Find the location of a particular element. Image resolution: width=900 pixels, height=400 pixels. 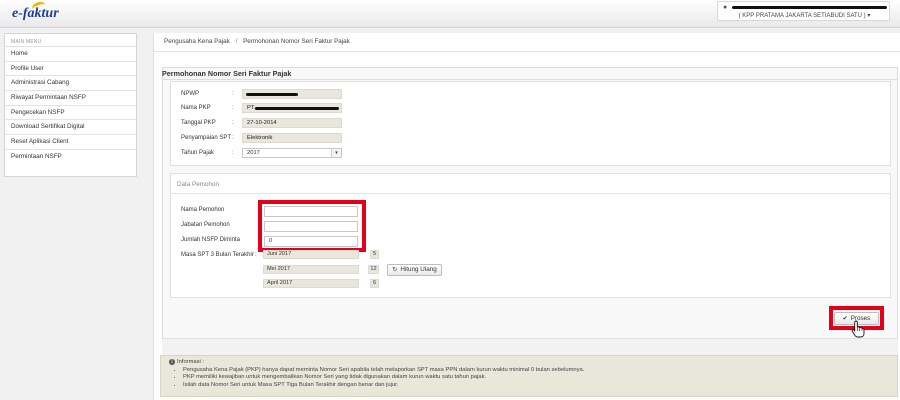

penyampaian-spt-field: Elektronik is located at coordinates (292, 138).